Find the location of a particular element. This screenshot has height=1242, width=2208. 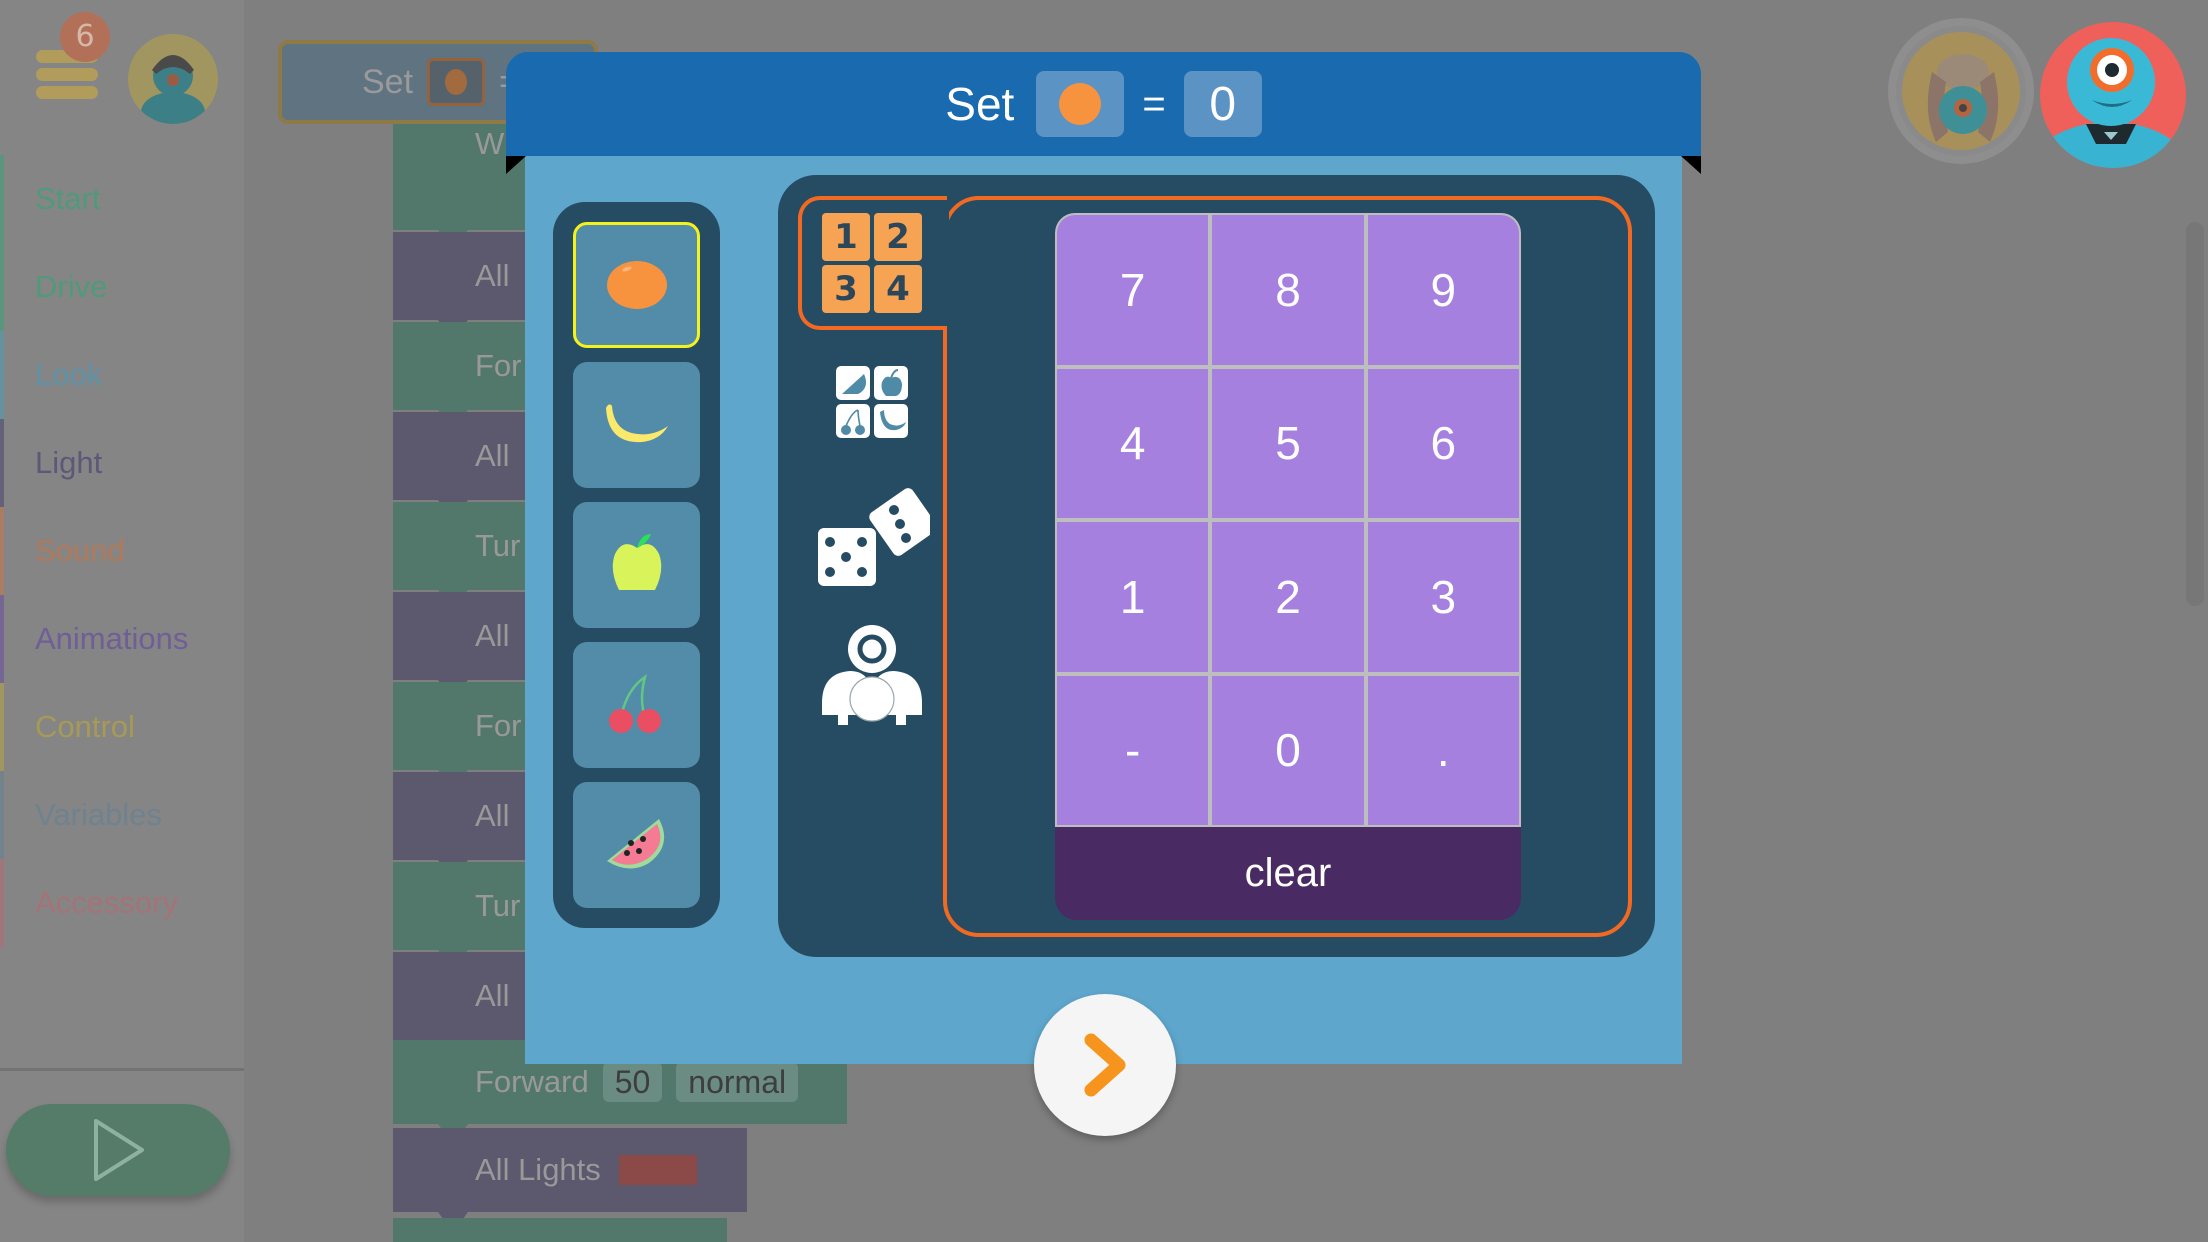

key-minus: - is located at coordinates (1133, 750).